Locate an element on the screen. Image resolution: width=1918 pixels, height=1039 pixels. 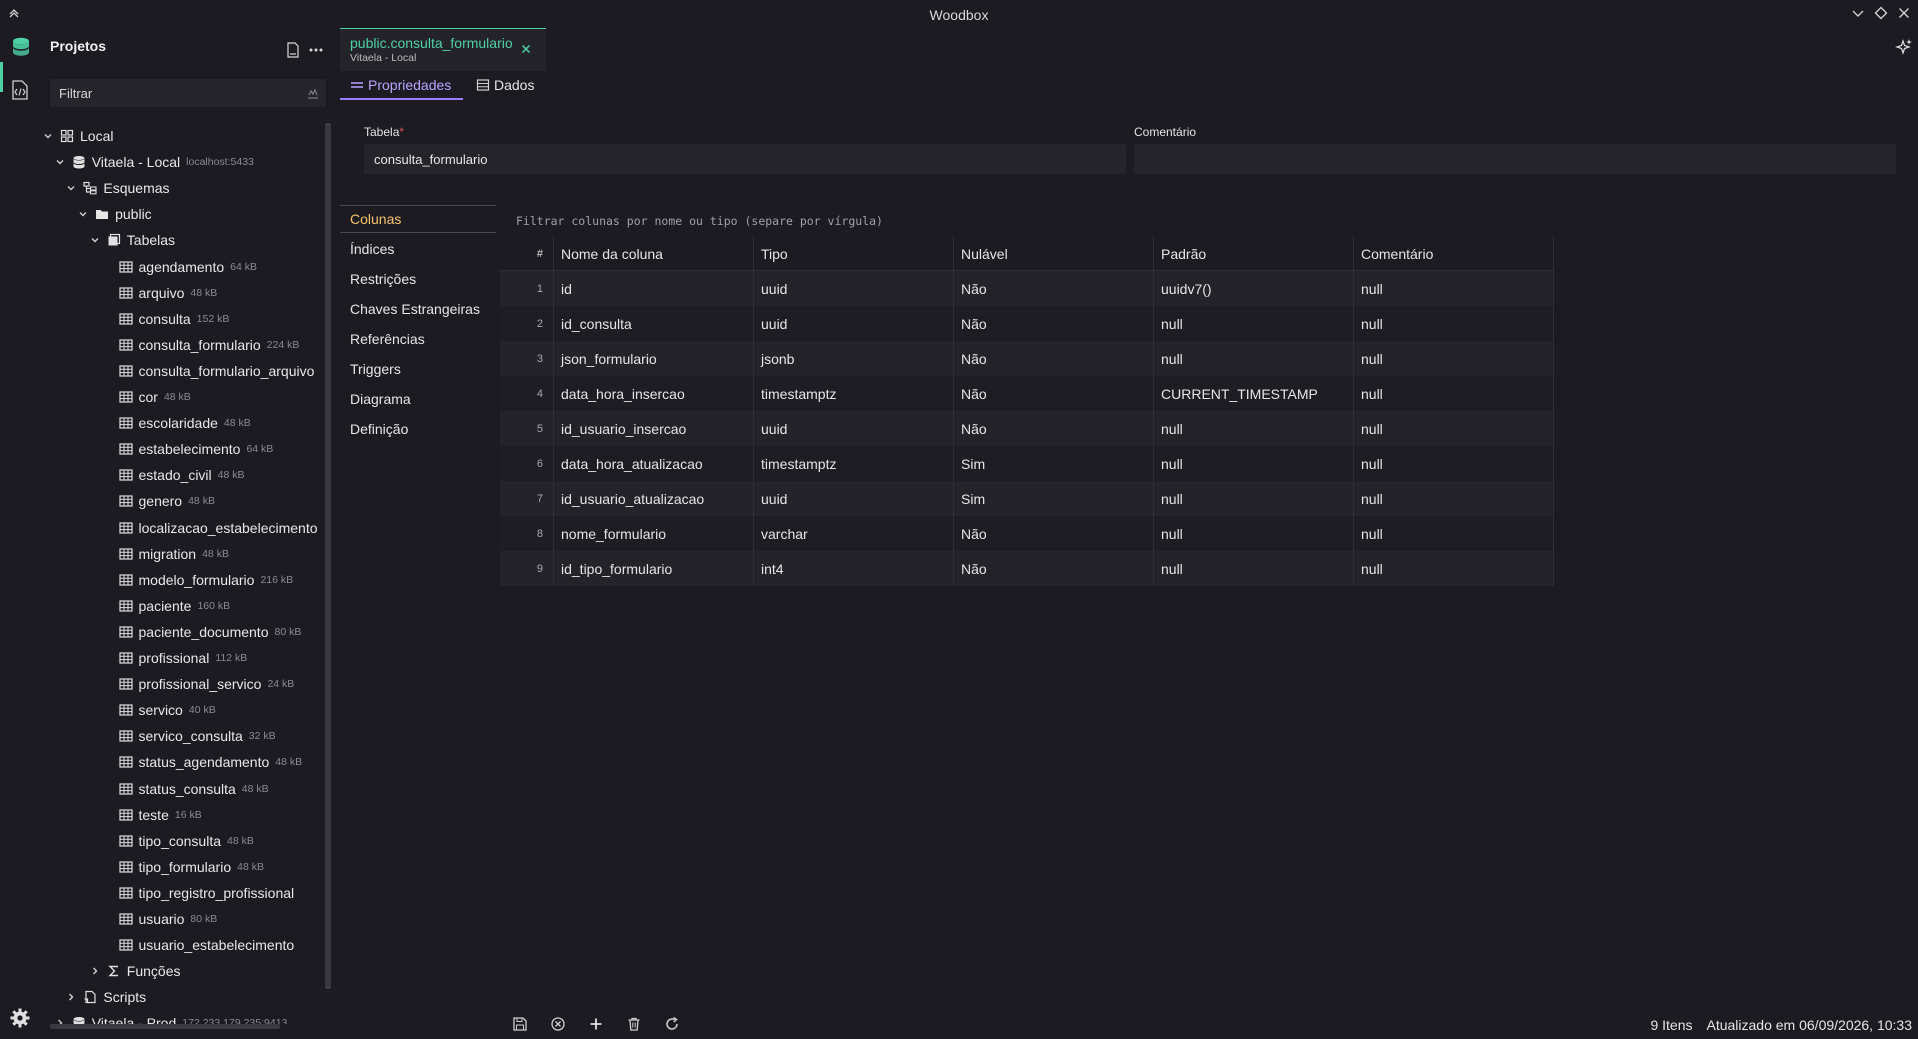
tree-item-table: tipo_registro_profissional is located at coordinates (206, 893).